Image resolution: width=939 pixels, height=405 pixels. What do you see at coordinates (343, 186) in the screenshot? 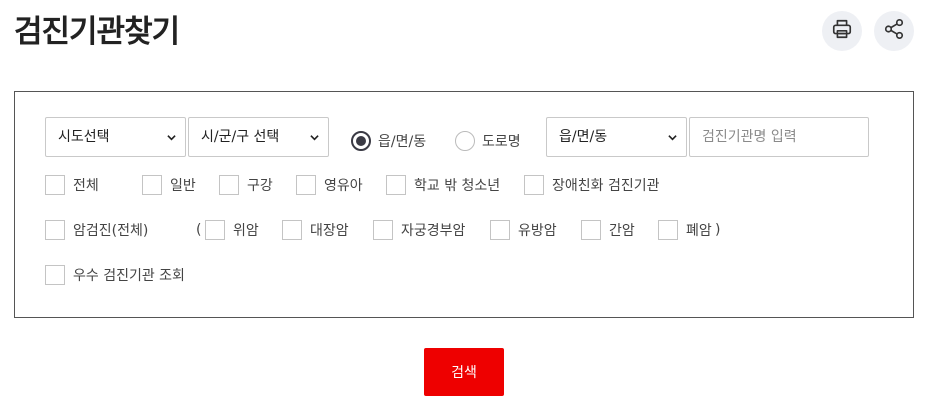
I see `checkbox-infant-label: 영유아` at bounding box center [343, 186].